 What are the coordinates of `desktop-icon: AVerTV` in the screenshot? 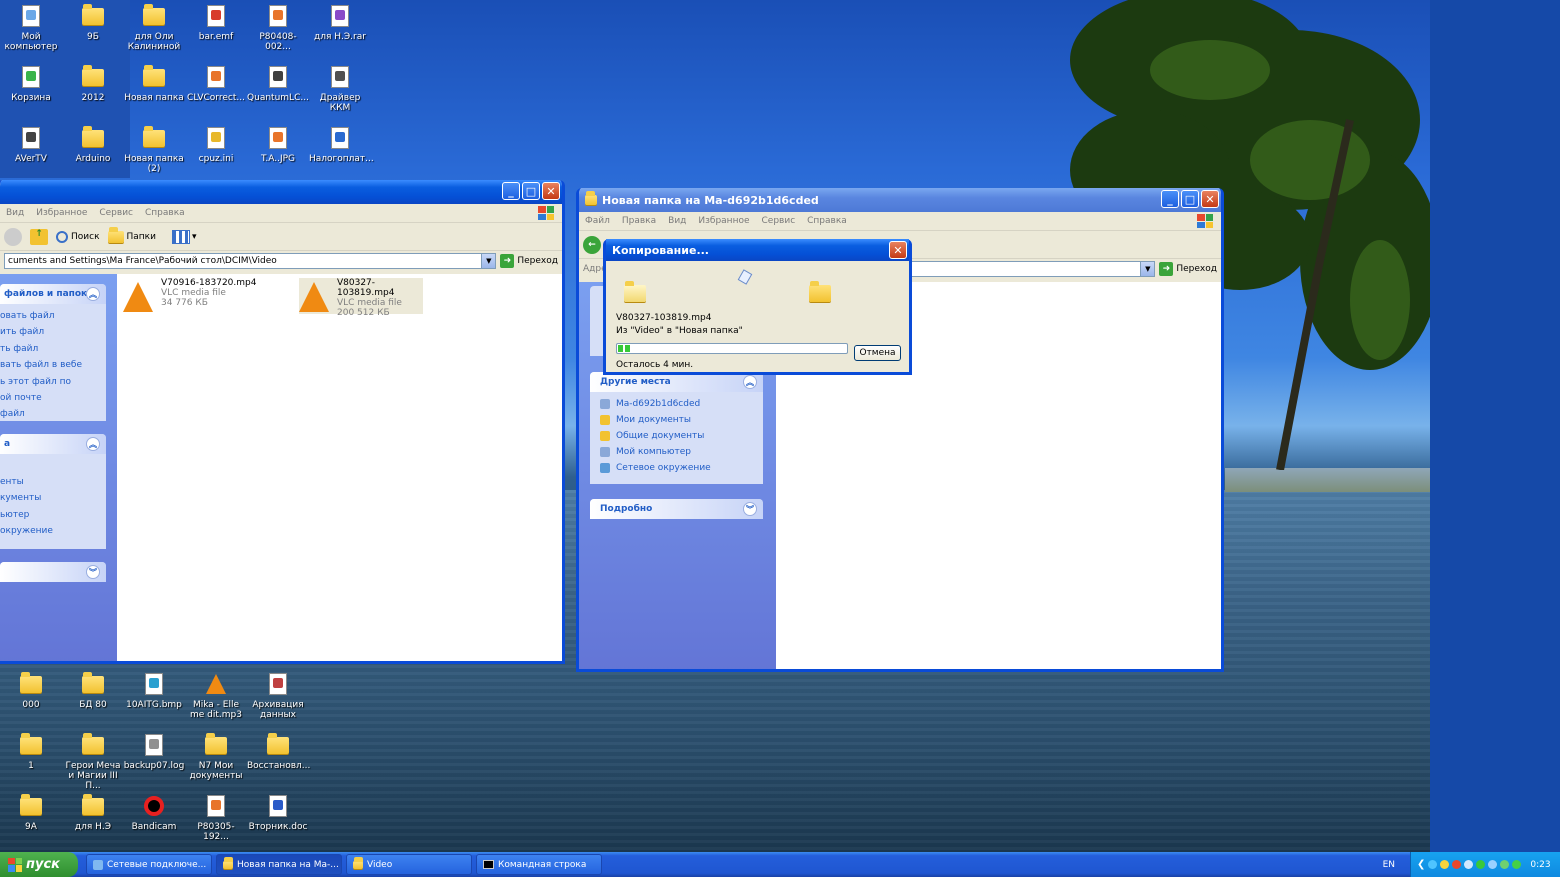 It's located at (31, 145).